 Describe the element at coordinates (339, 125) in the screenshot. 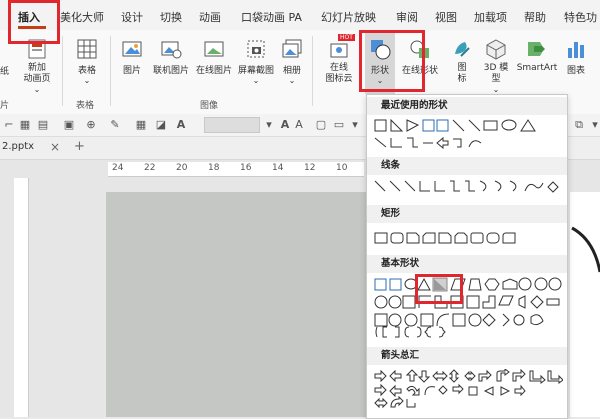

I see `text-box-icon: ▭` at that location.